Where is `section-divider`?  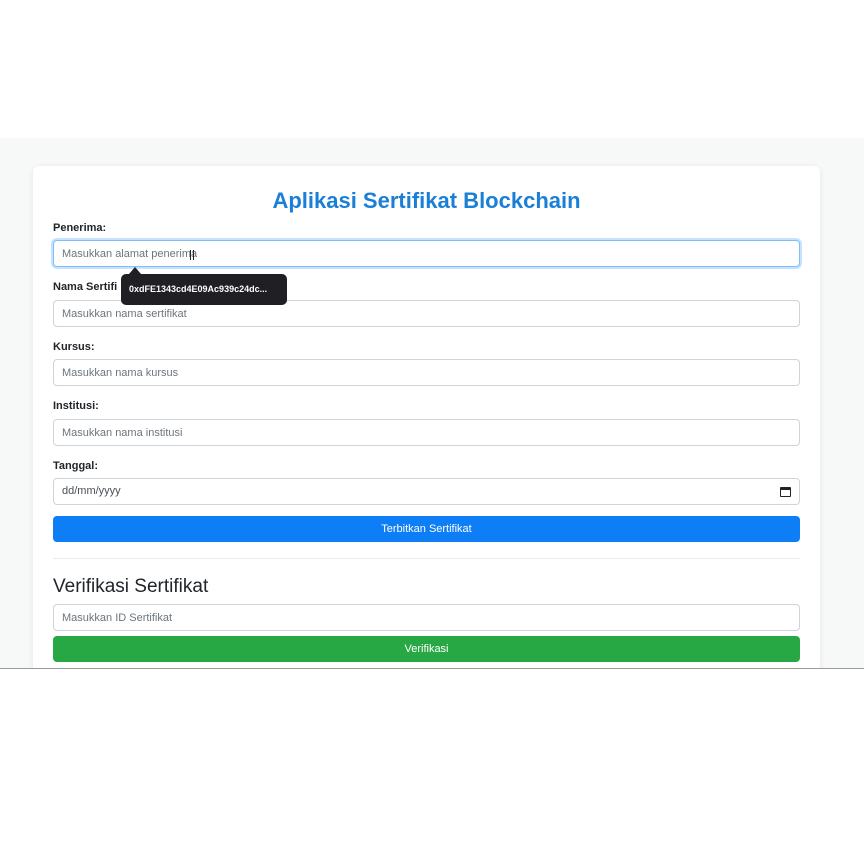 section-divider is located at coordinates (426, 558).